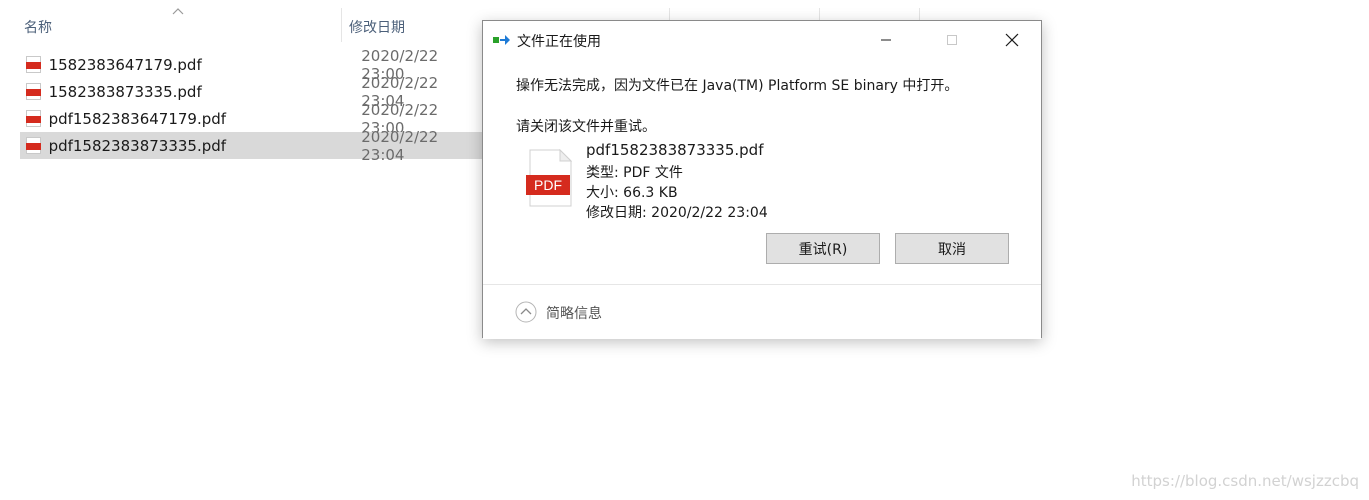  I want to click on file-name: pdf1582383873335.pdf, so click(137, 145).